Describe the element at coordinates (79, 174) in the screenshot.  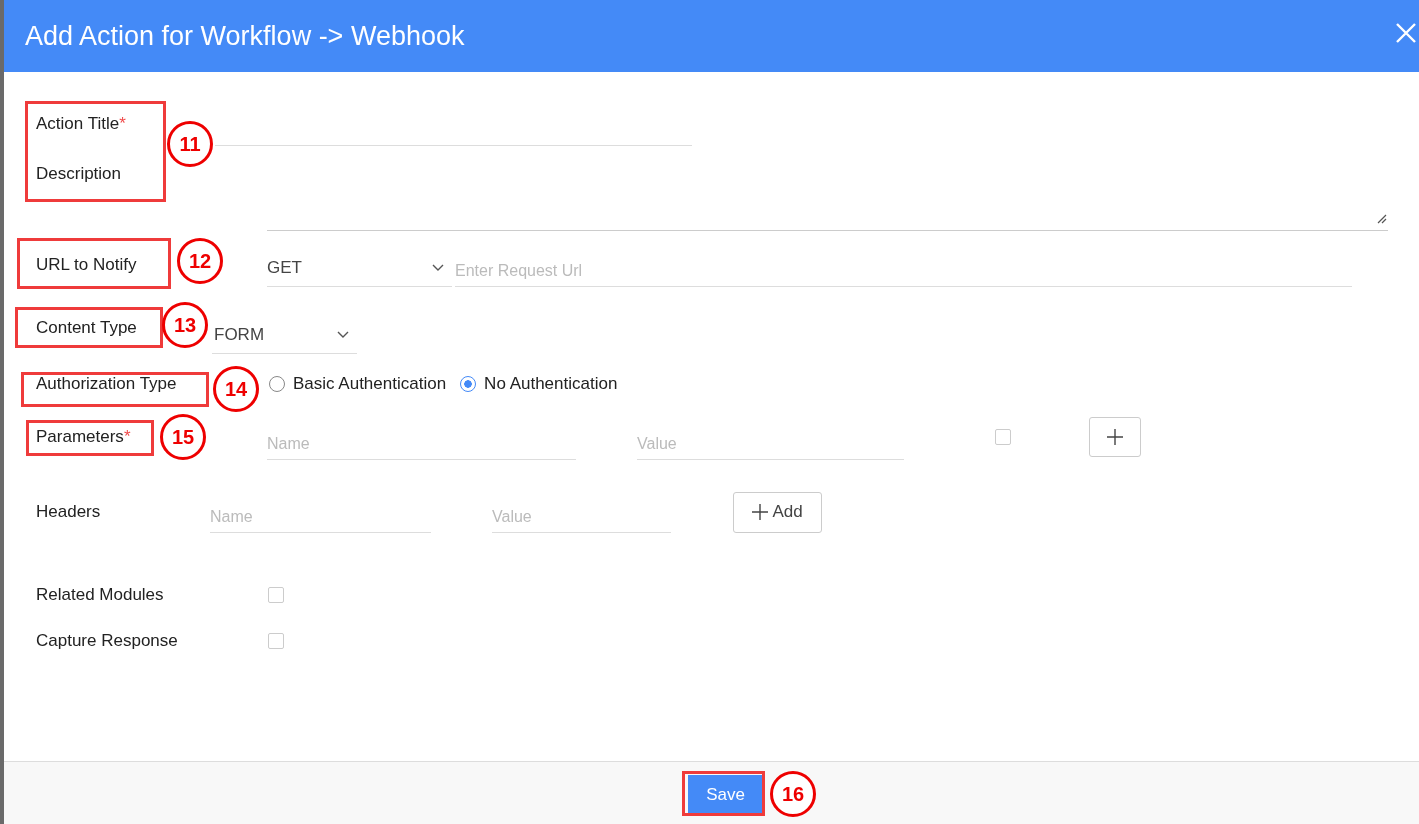
I see `field-label: Description` at that location.